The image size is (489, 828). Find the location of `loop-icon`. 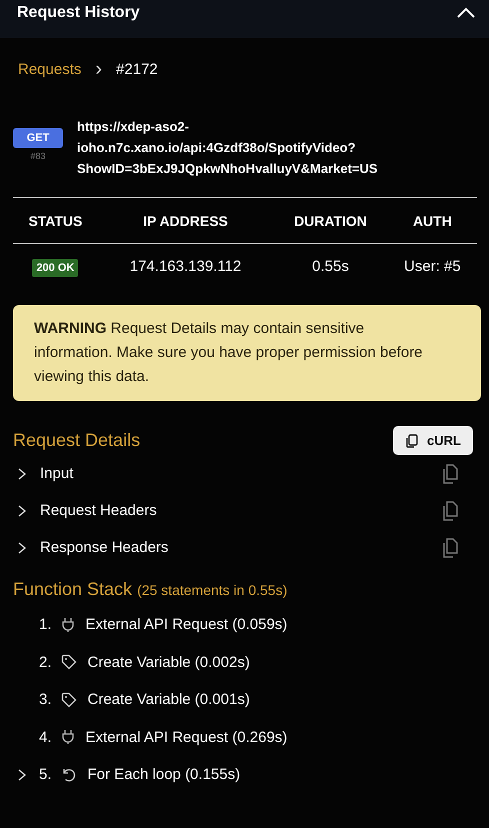

loop-icon is located at coordinates (68, 774).